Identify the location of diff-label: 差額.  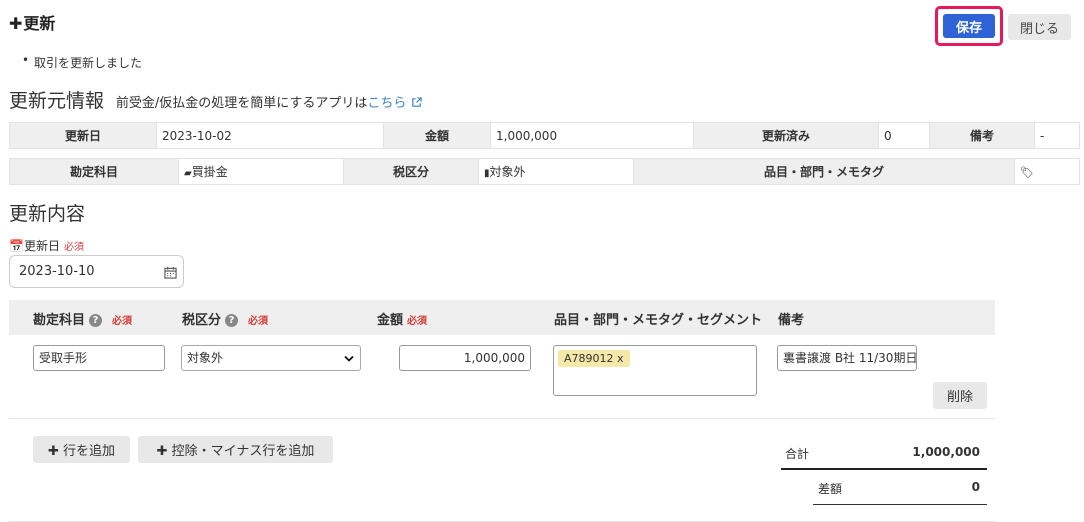
(830, 489).